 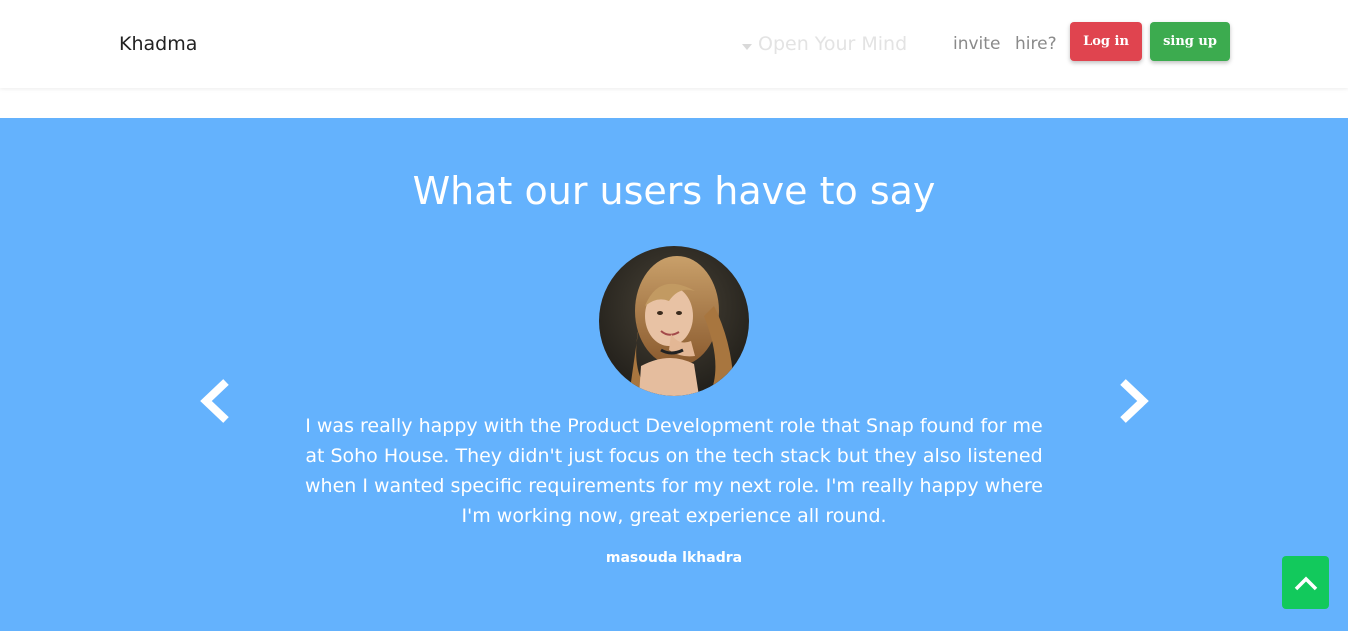 What do you see at coordinates (1133, 401) in the screenshot?
I see `chevron-right-icon` at bounding box center [1133, 401].